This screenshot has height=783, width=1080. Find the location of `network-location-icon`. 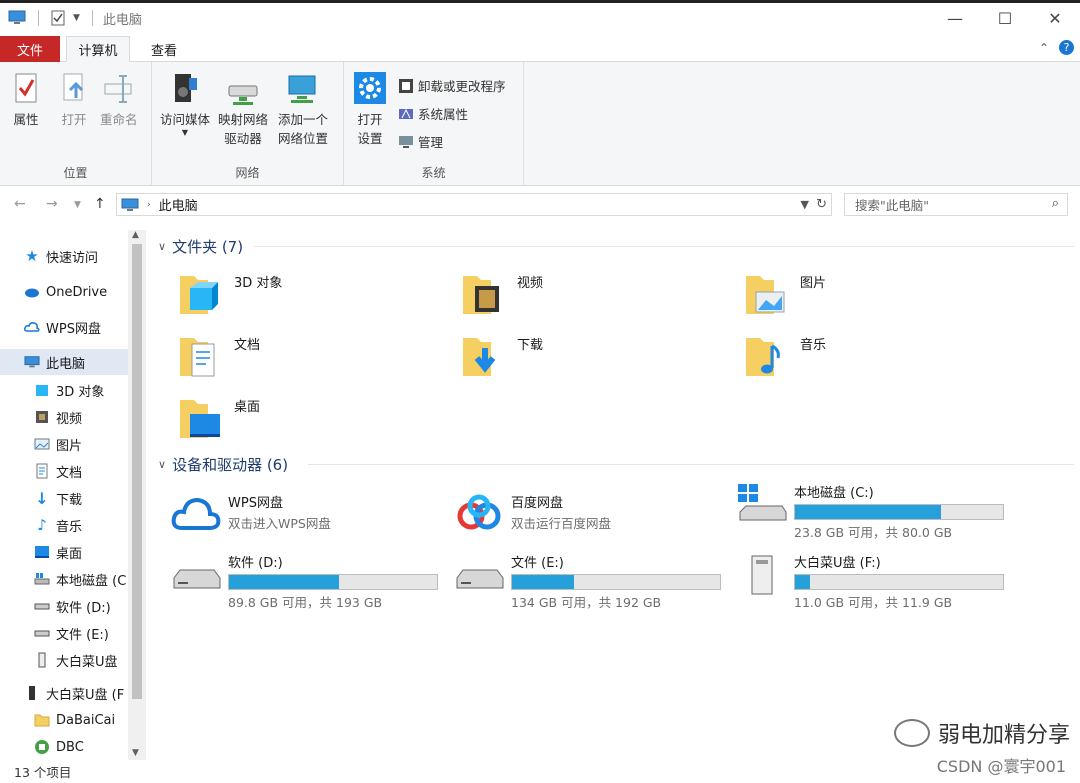

network-location-icon is located at coordinates (302, 89).